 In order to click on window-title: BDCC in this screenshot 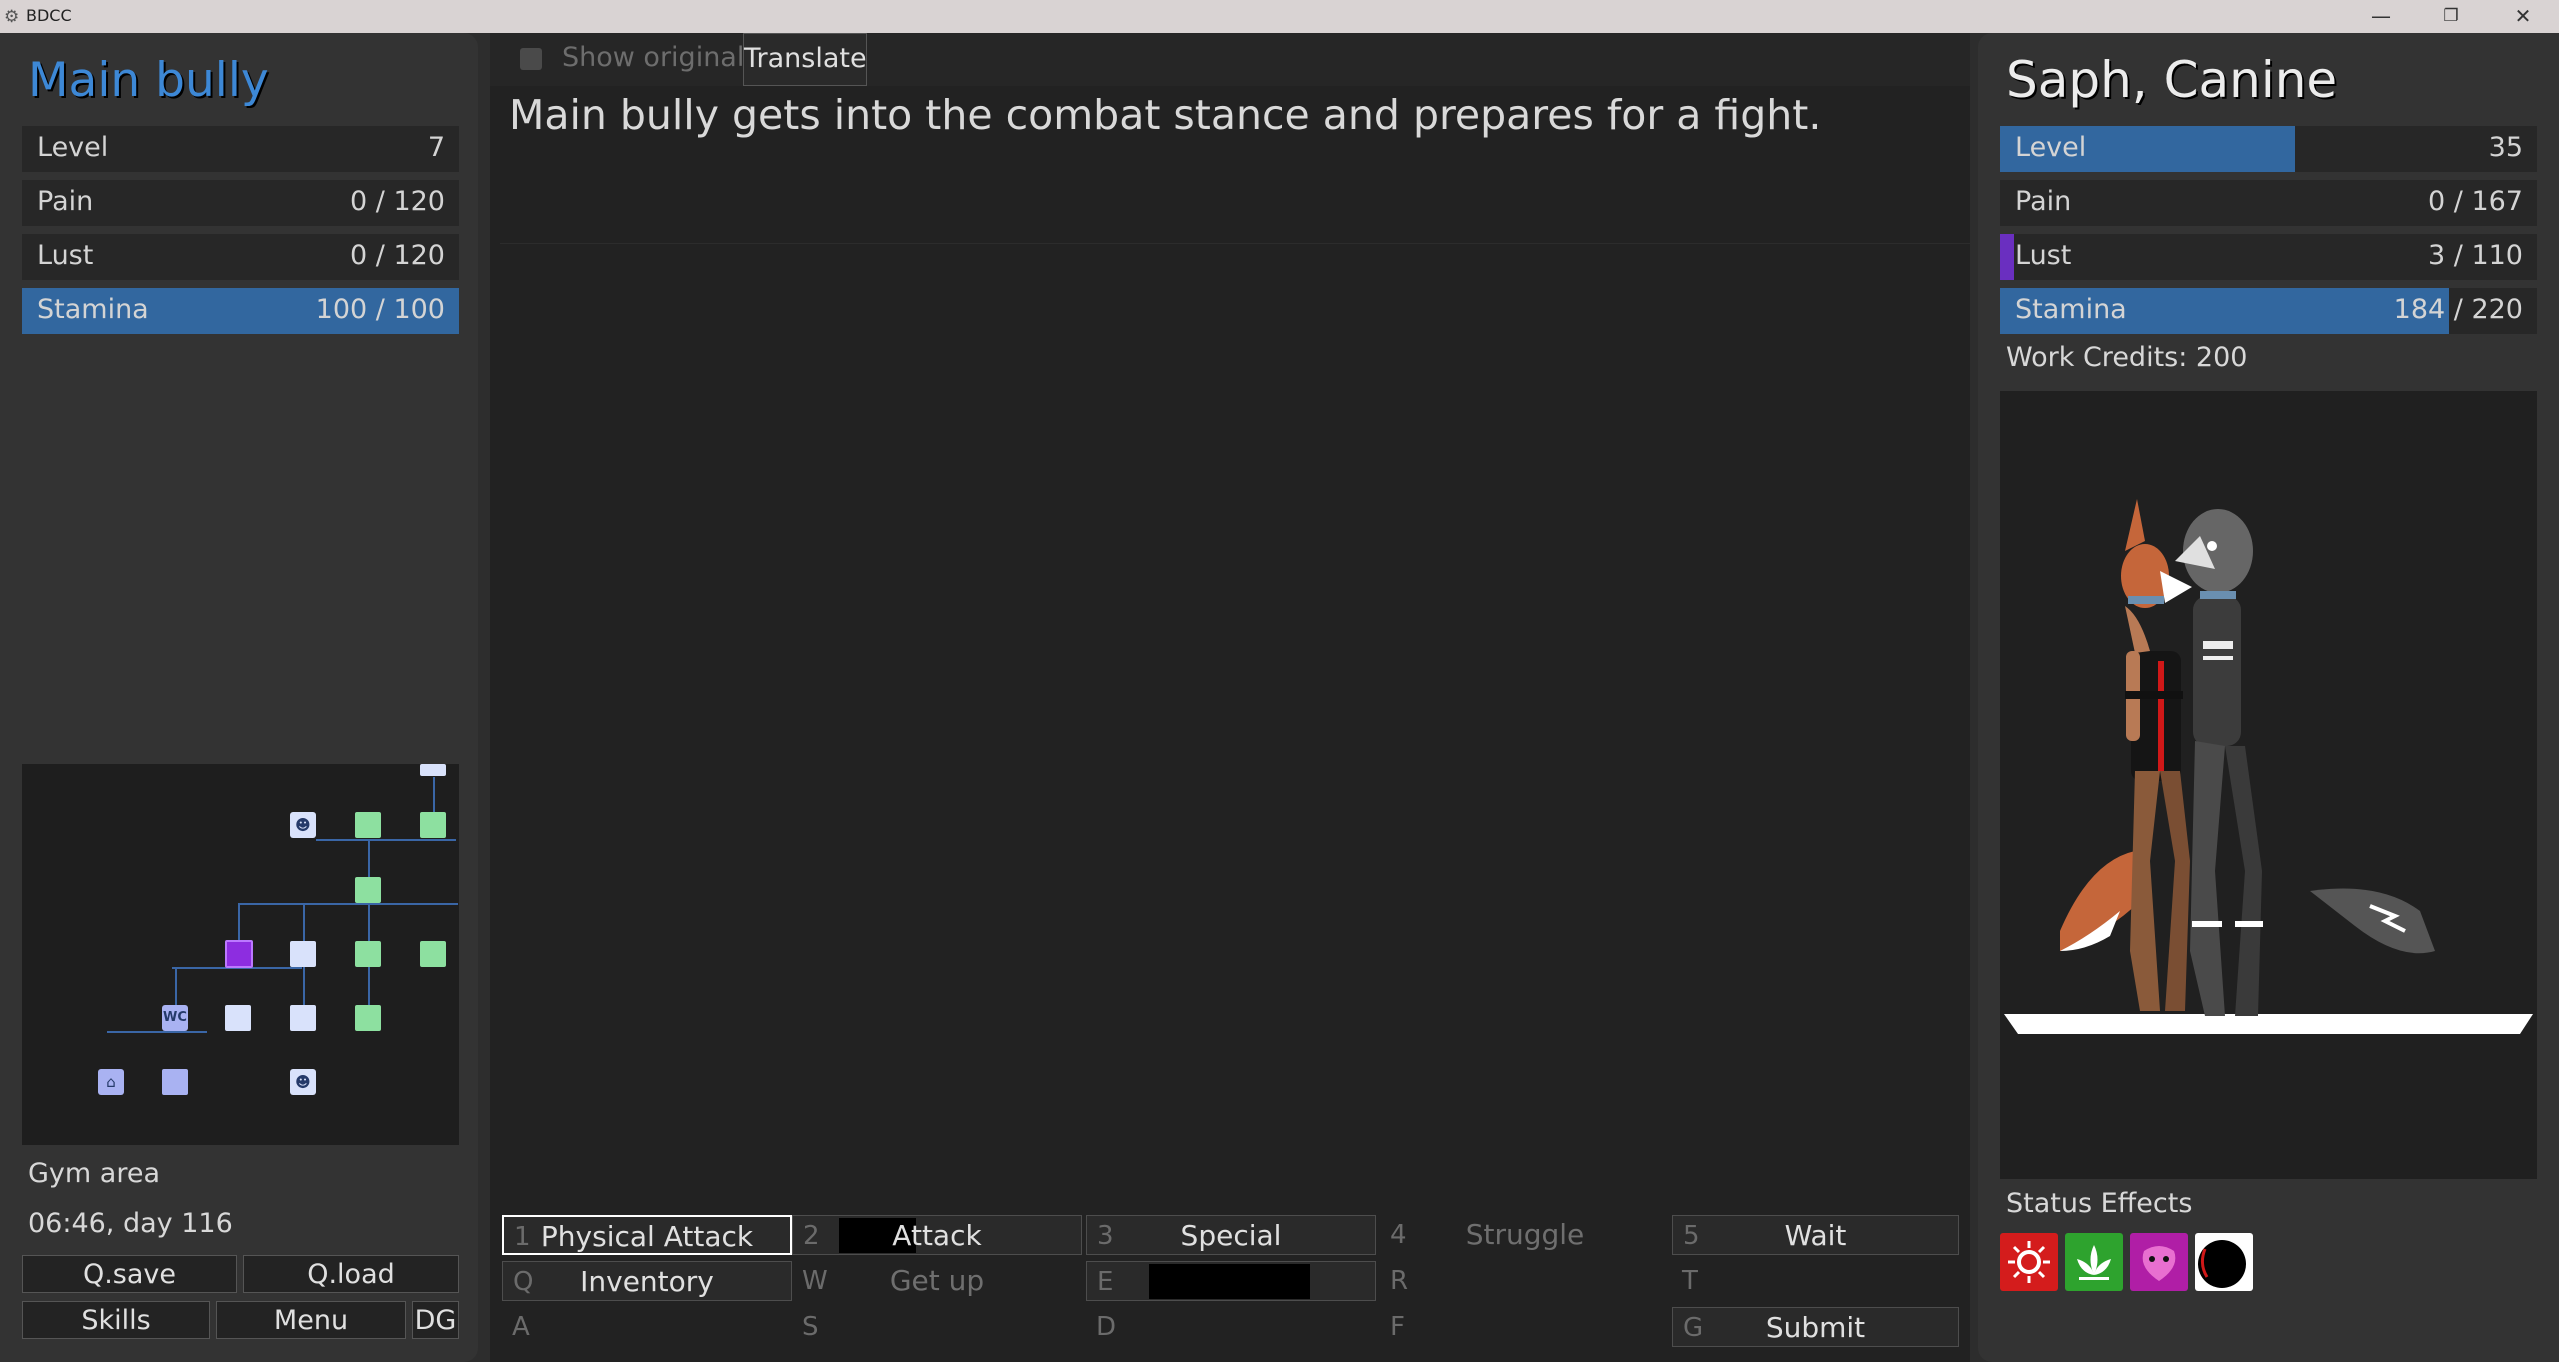, I will do `click(49, 15)`.